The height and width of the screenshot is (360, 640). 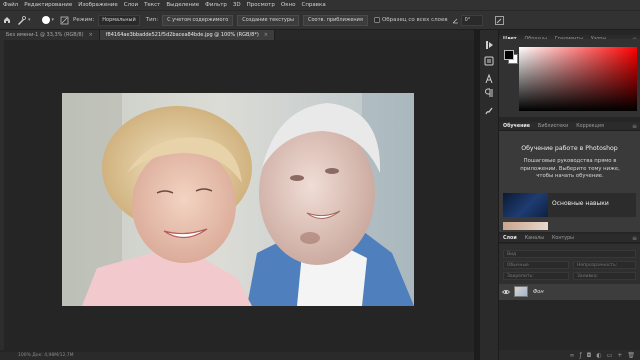 What do you see at coordinates (489, 79) in the screenshot?
I see `character-panel-icon` at bounding box center [489, 79].